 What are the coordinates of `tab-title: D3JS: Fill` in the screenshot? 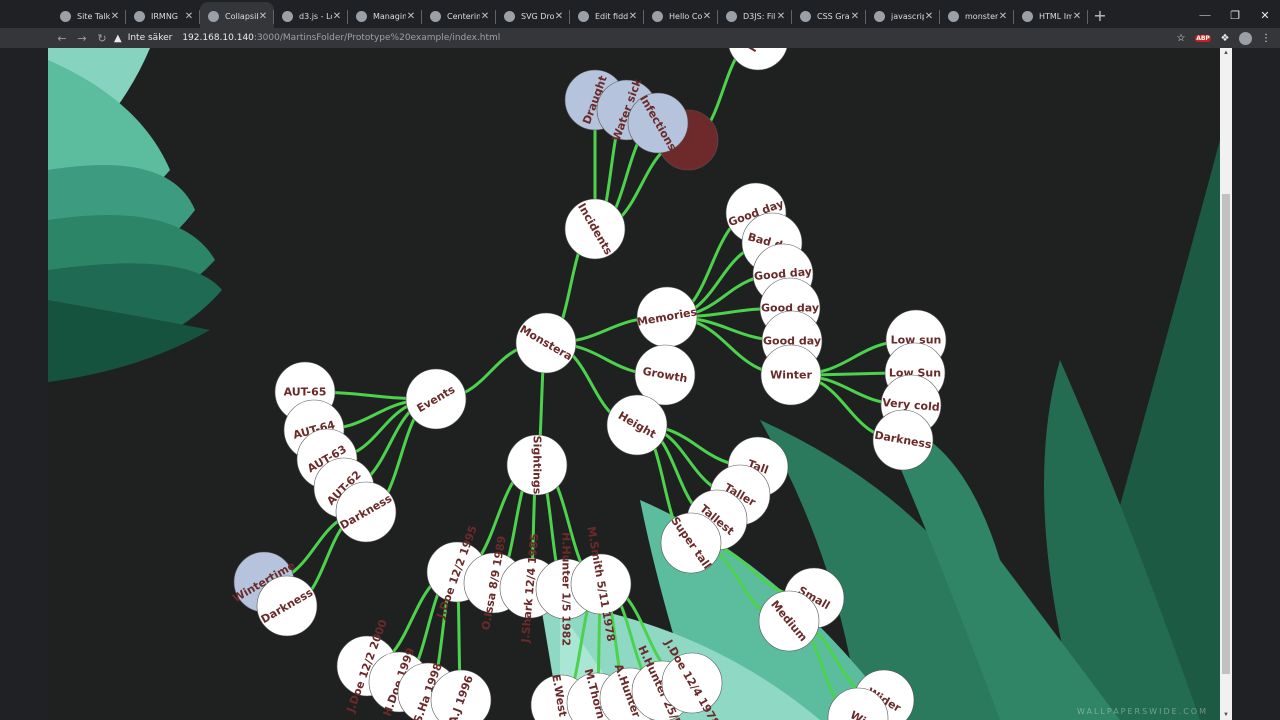 It's located at (759, 16).